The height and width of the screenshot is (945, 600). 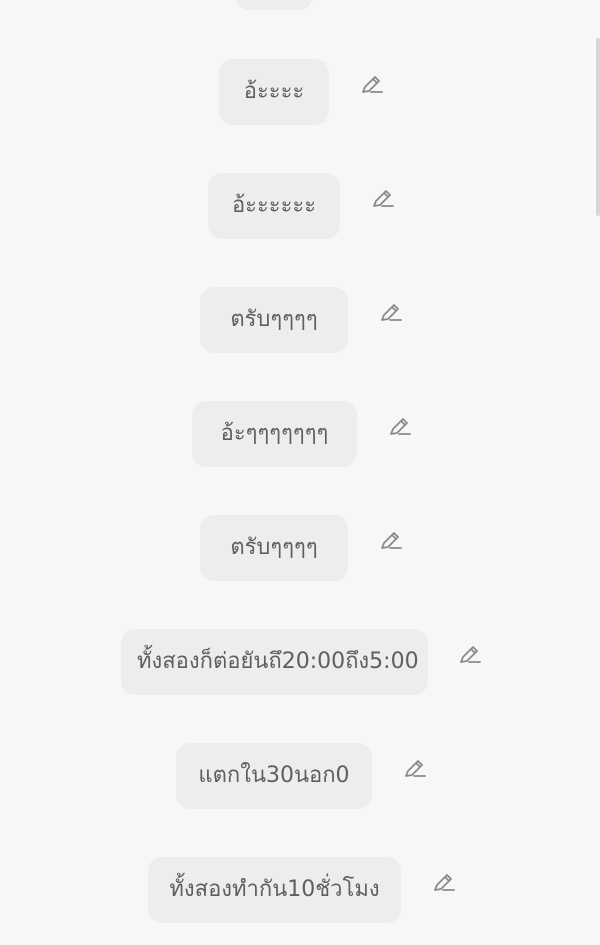 I want to click on message-row: ทั้งสองทำกัน10ชั่วโมง, so click(x=300, y=890).